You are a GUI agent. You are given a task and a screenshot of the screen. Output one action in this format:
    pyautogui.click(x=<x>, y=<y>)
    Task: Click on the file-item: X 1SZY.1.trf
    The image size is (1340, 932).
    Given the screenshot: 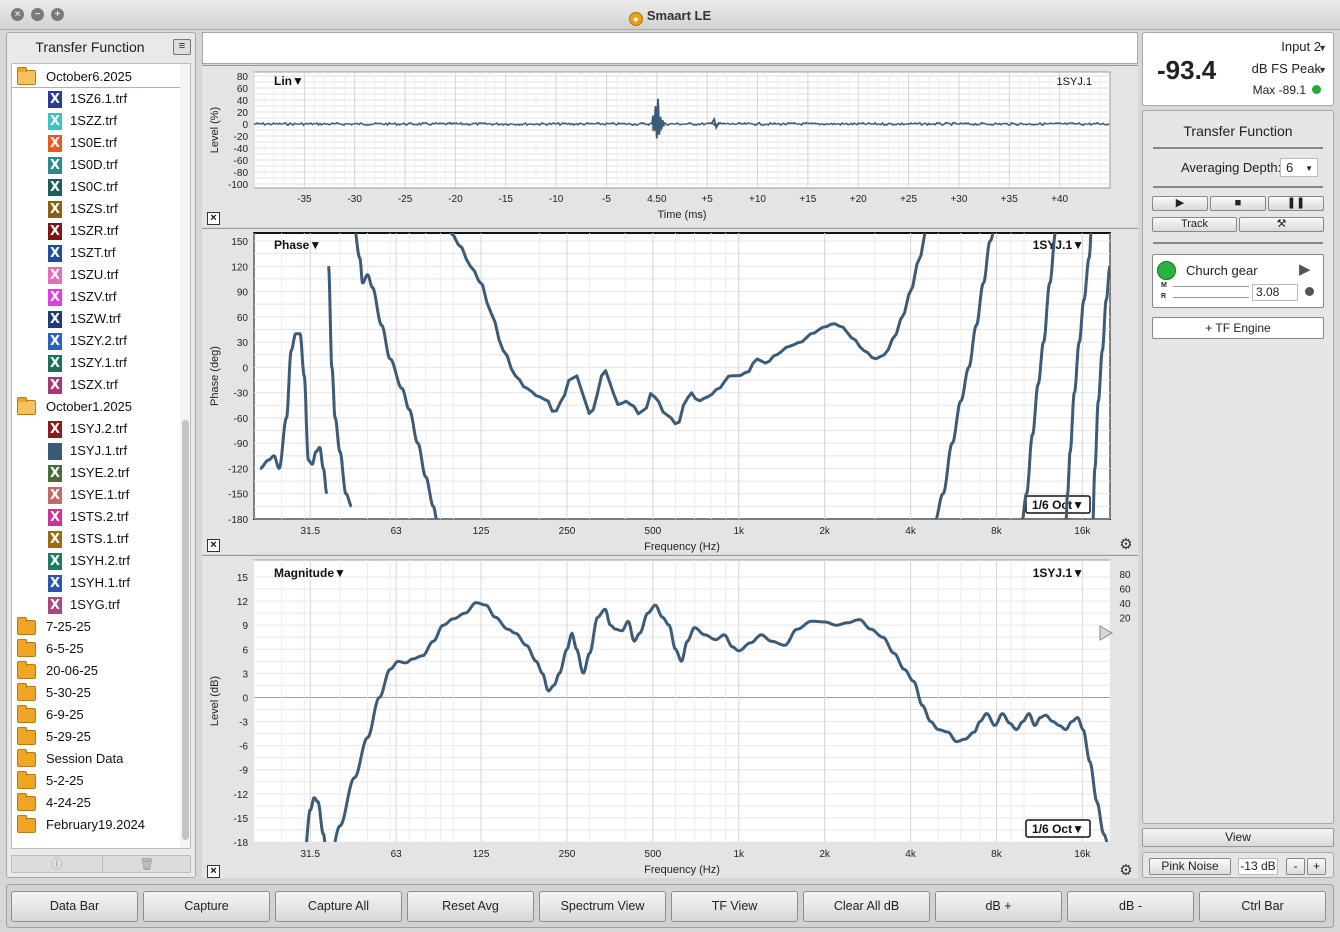 What is the action you would take?
    pyautogui.click(x=96, y=363)
    